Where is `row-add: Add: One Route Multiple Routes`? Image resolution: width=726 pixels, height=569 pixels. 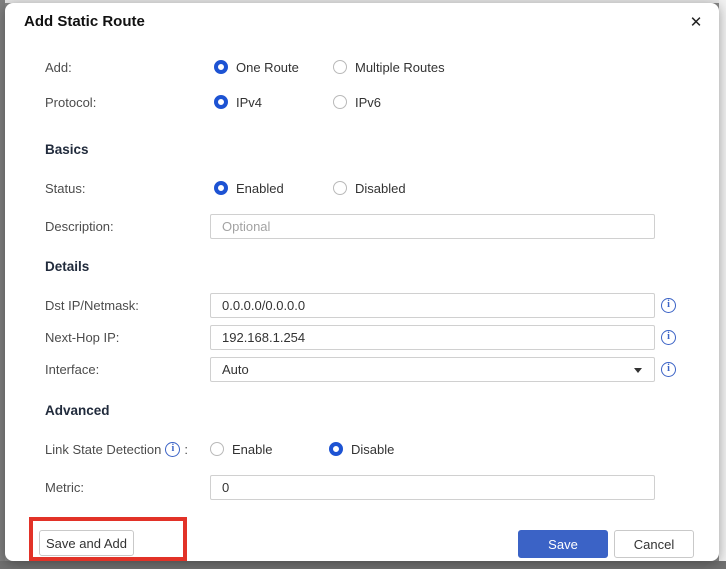 row-add: Add: One Route Multiple Routes is located at coordinates (362, 67).